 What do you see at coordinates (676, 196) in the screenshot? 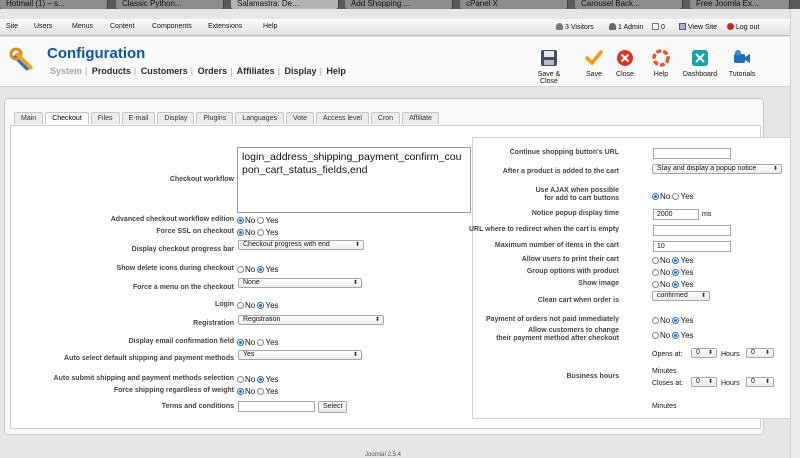
I see `ajax-yes-radio` at bounding box center [676, 196].